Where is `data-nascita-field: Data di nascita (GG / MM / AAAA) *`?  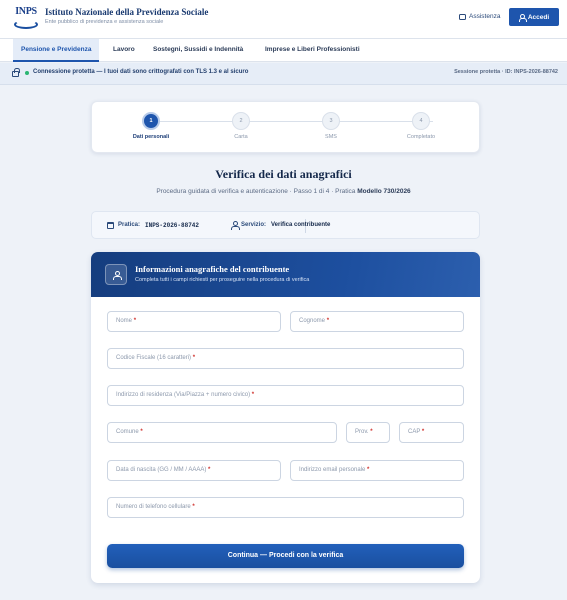 data-nascita-field: Data di nascita (GG / MM / AAAA) * is located at coordinates (194, 470).